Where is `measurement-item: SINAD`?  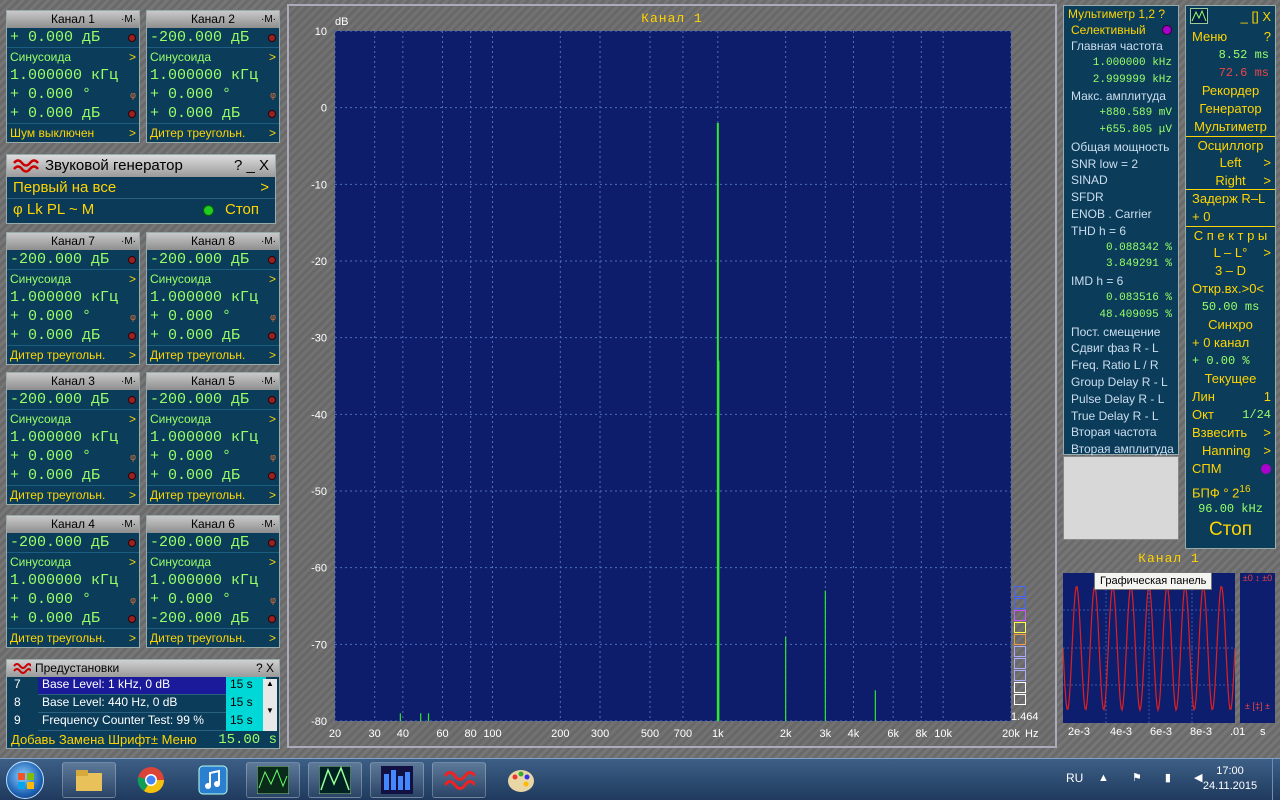
measurement-item: SINAD is located at coordinates (1121, 180).